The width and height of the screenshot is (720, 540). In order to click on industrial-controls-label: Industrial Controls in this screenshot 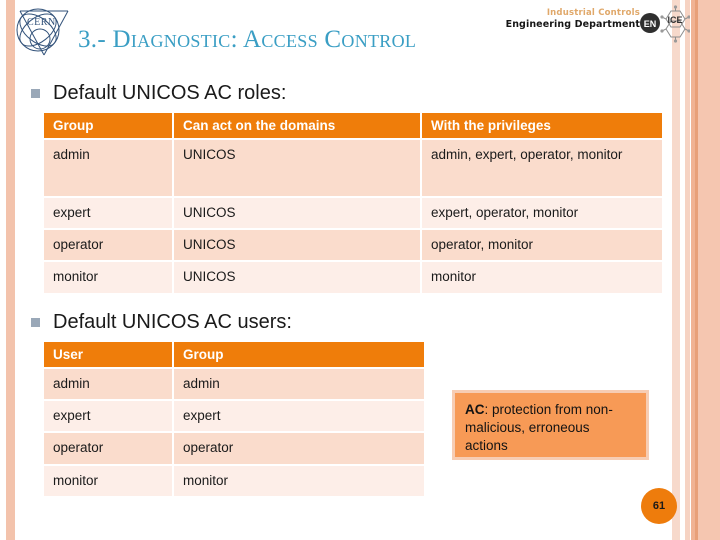, I will do `click(593, 13)`.